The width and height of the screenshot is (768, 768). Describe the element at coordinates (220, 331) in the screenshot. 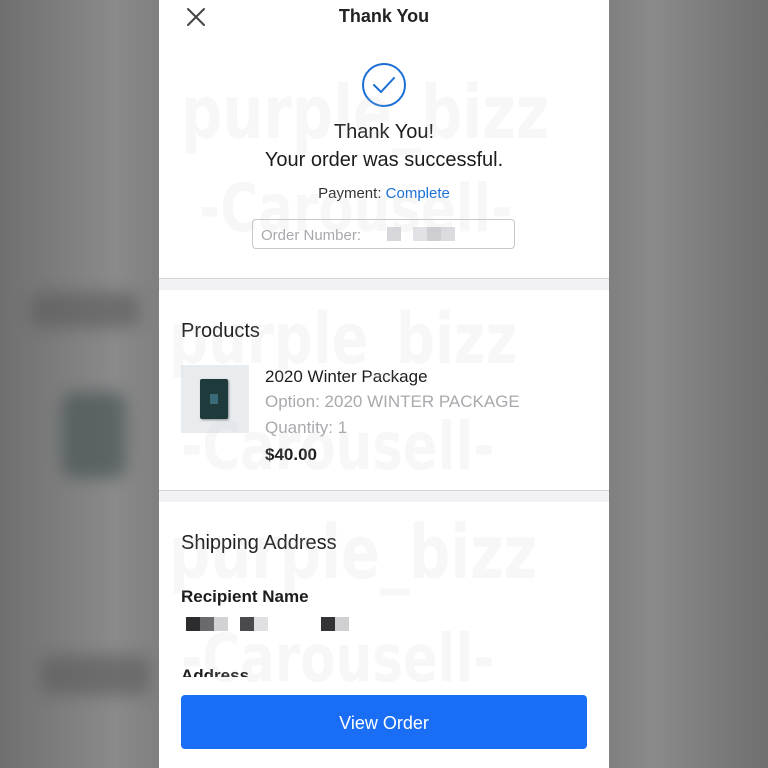

I see `products-heading: Products` at that location.